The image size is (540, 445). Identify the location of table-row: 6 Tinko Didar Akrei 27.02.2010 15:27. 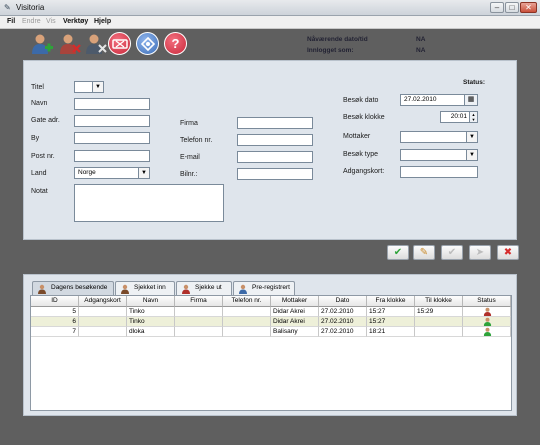
(271, 322).